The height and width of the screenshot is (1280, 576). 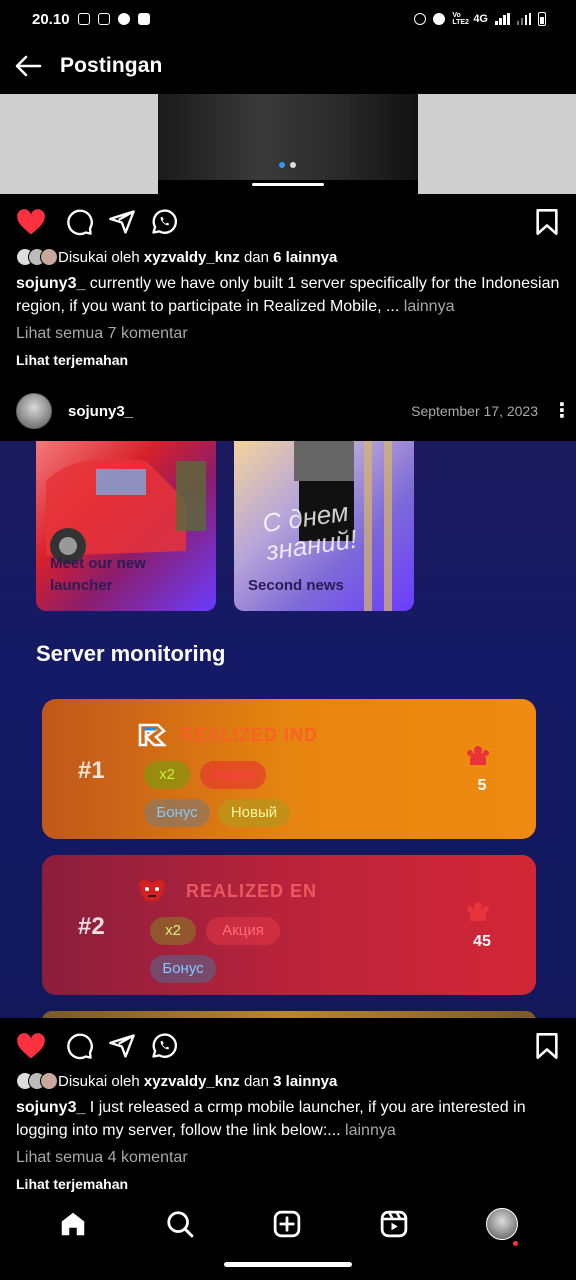 What do you see at coordinates (288, 19) in the screenshot?
I see `status-bar: 20.10 Vo LTE2 4G` at bounding box center [288, 19].